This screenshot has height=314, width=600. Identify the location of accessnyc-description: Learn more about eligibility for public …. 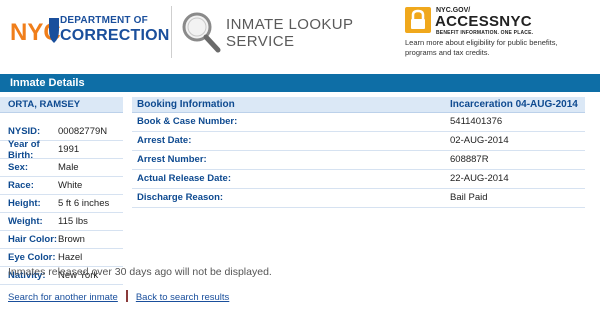
(481, 47).